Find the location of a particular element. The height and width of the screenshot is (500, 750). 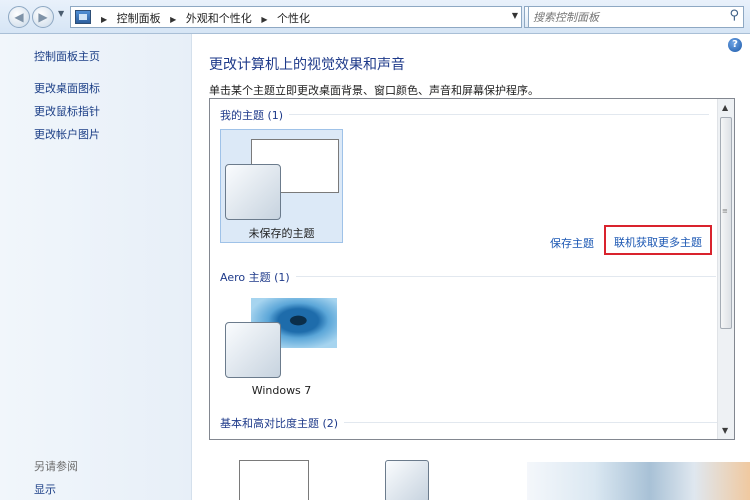

recent-pages-dropdown: ▼ is located at coordinates (61, 13).